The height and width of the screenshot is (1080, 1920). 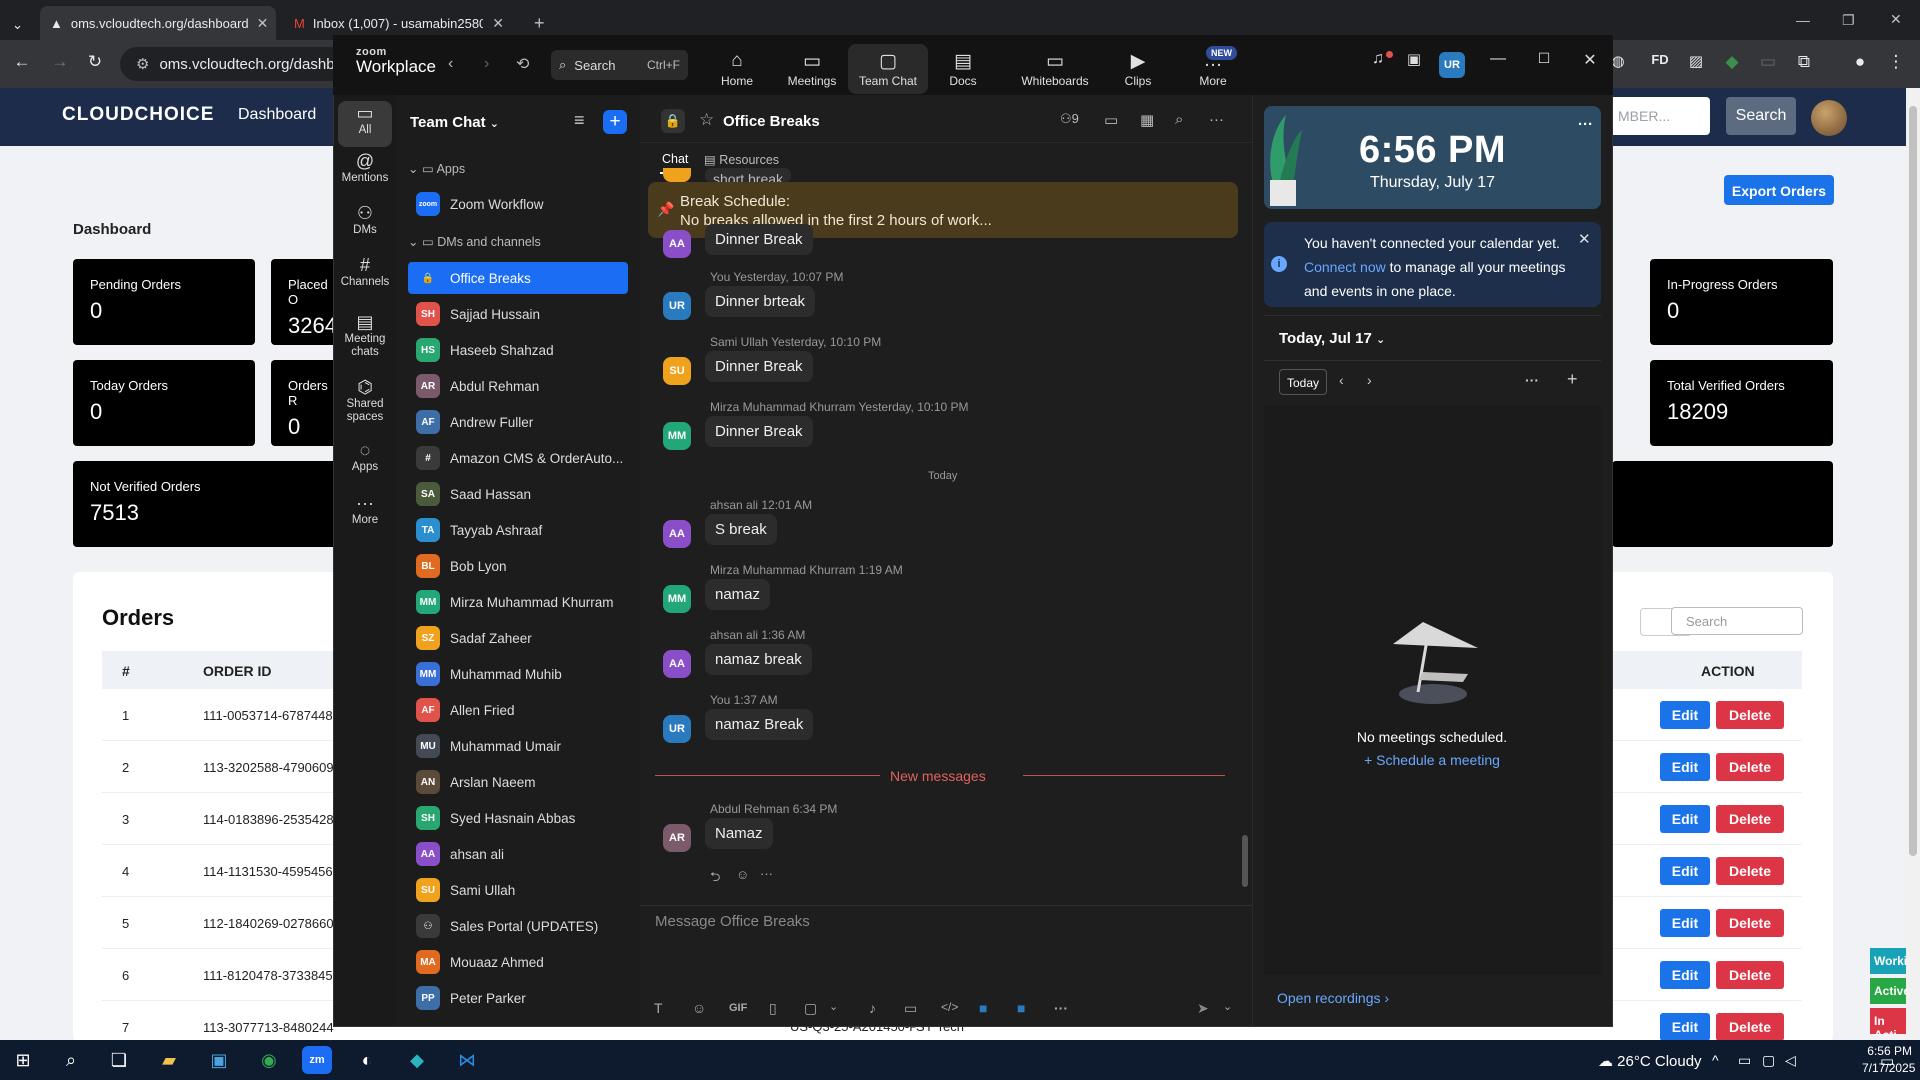 What do you see at coordinates (1332, 338) in the screenshot?
I see `date-dropdown: Today, Jul 17 ⌄` at bounding box center [1332, 338].